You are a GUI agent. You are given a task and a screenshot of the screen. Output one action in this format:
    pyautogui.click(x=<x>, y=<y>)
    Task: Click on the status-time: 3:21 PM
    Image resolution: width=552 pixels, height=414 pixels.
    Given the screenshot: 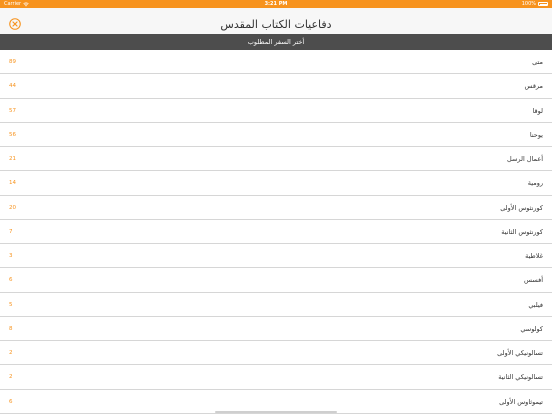 What is the action you would take?
    pyautogui.click(x=276, y=4)
    